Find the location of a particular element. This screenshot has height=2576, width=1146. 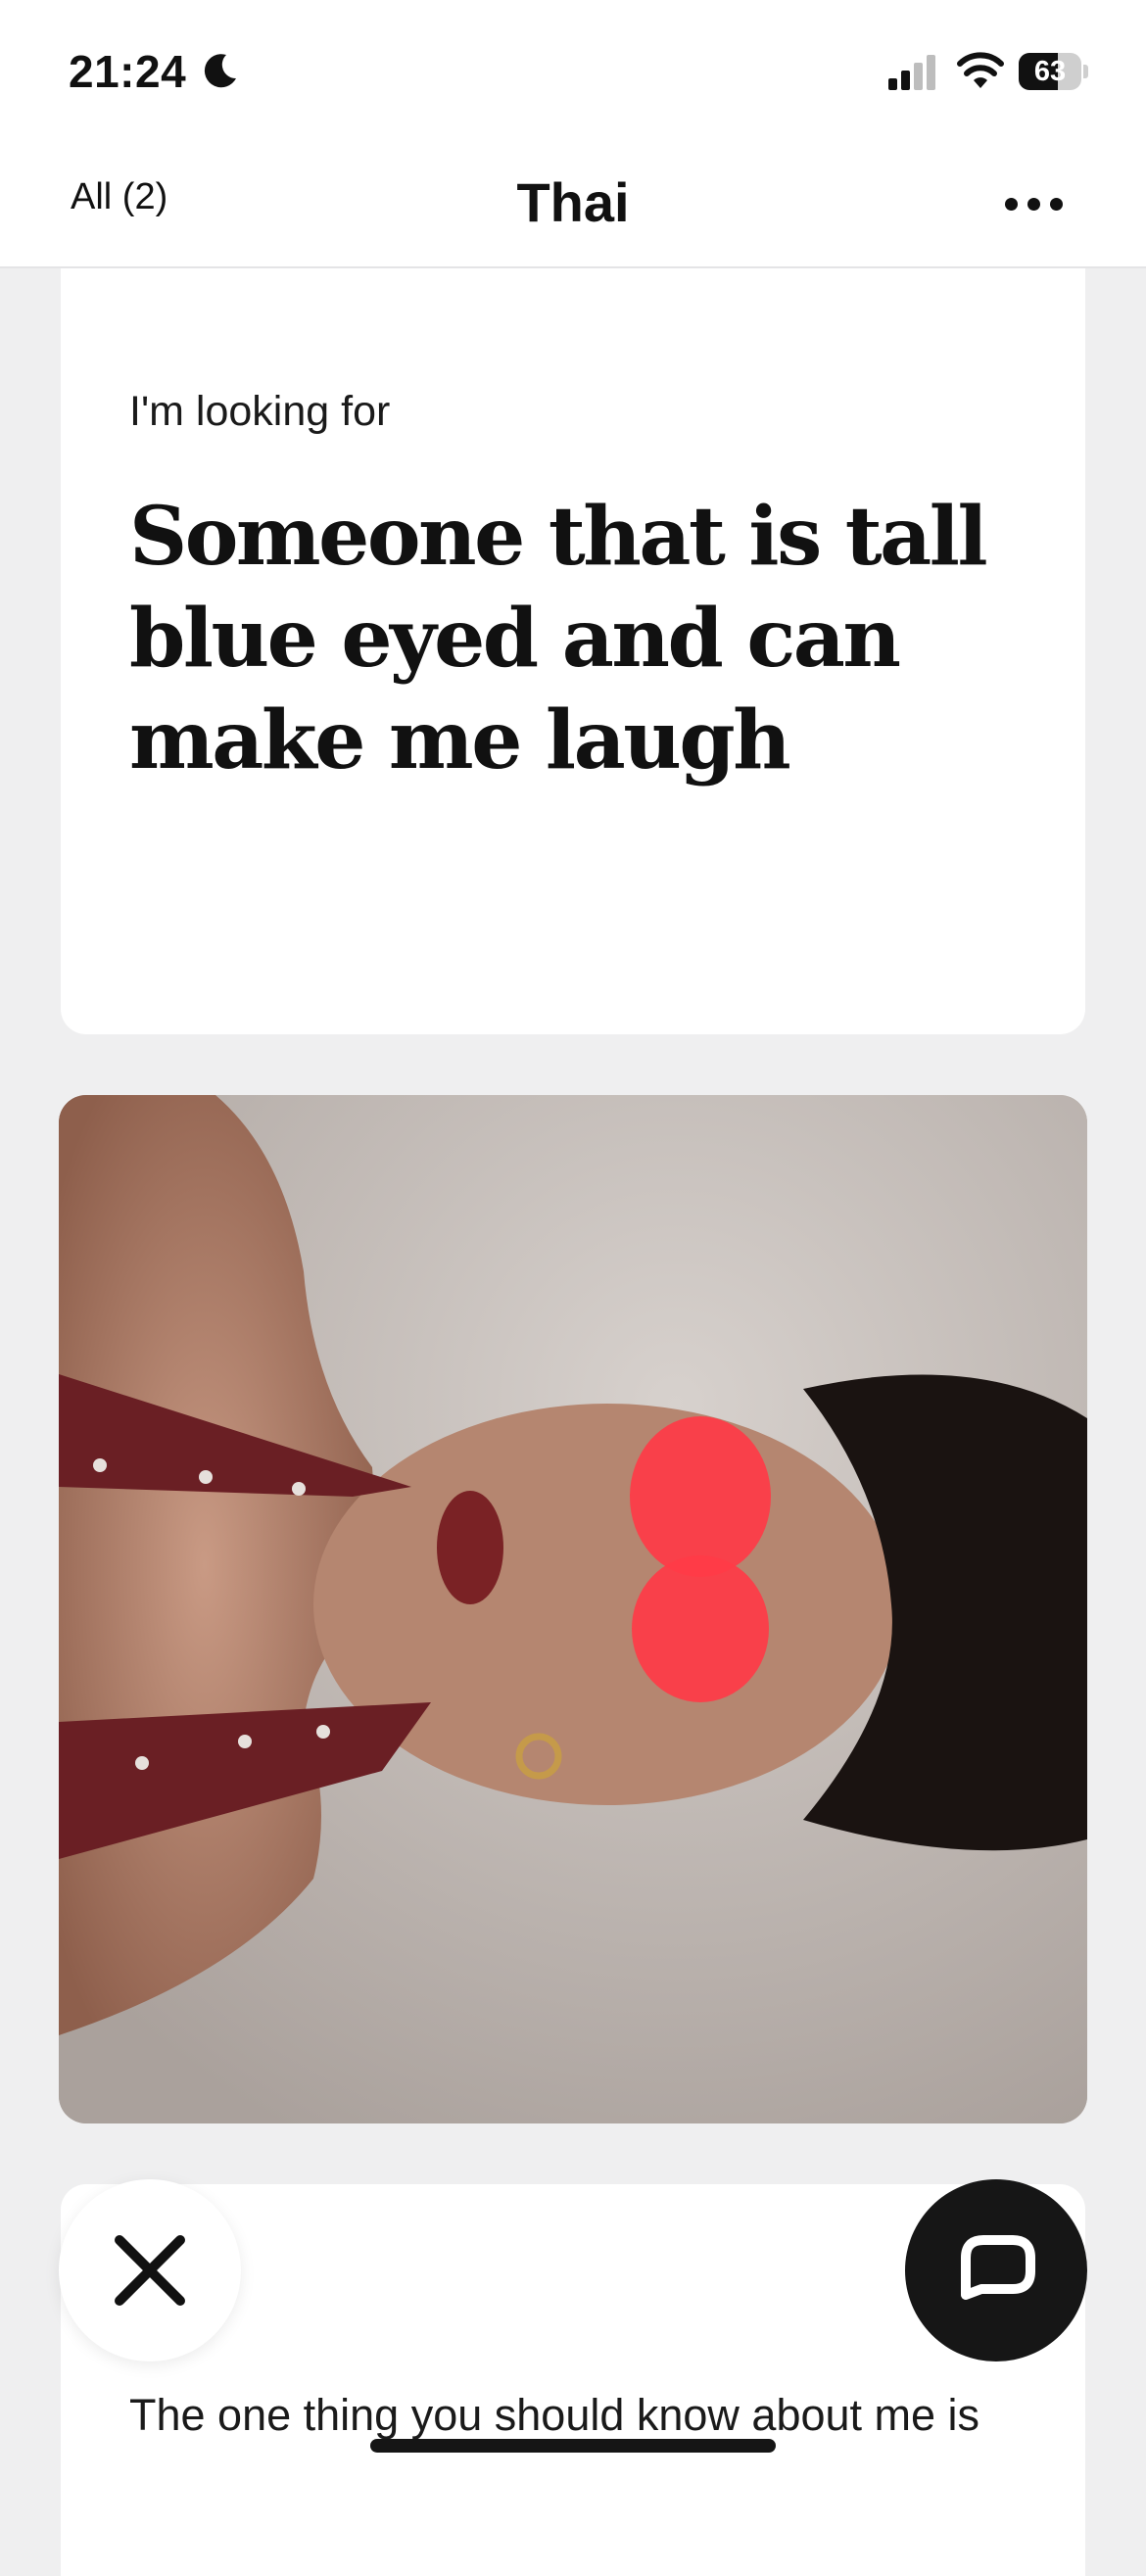

more-horizontal-icon is located at coordinates (1011, 205).